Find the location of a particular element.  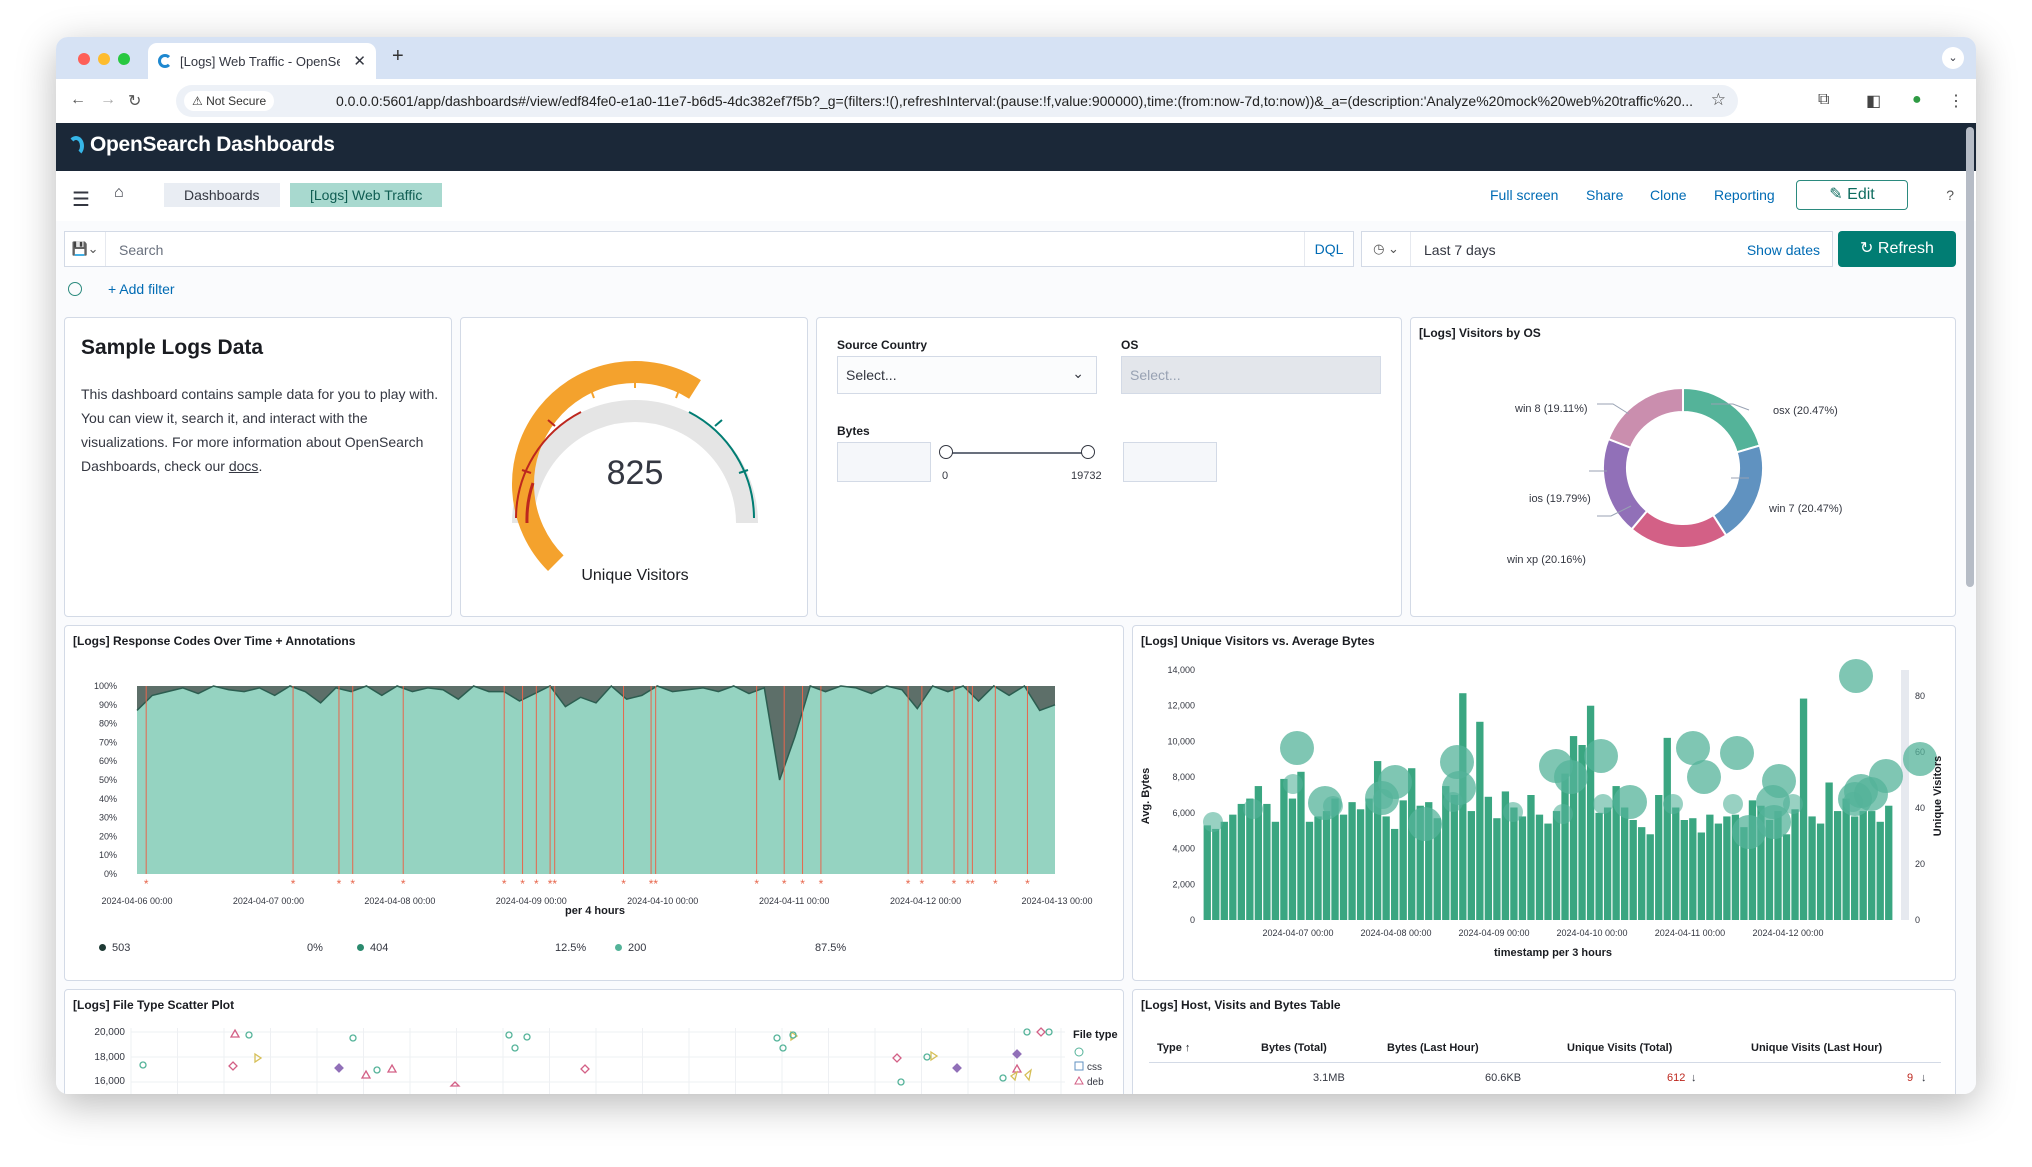

bytes-min-handle is located at coordinates (946, 452).